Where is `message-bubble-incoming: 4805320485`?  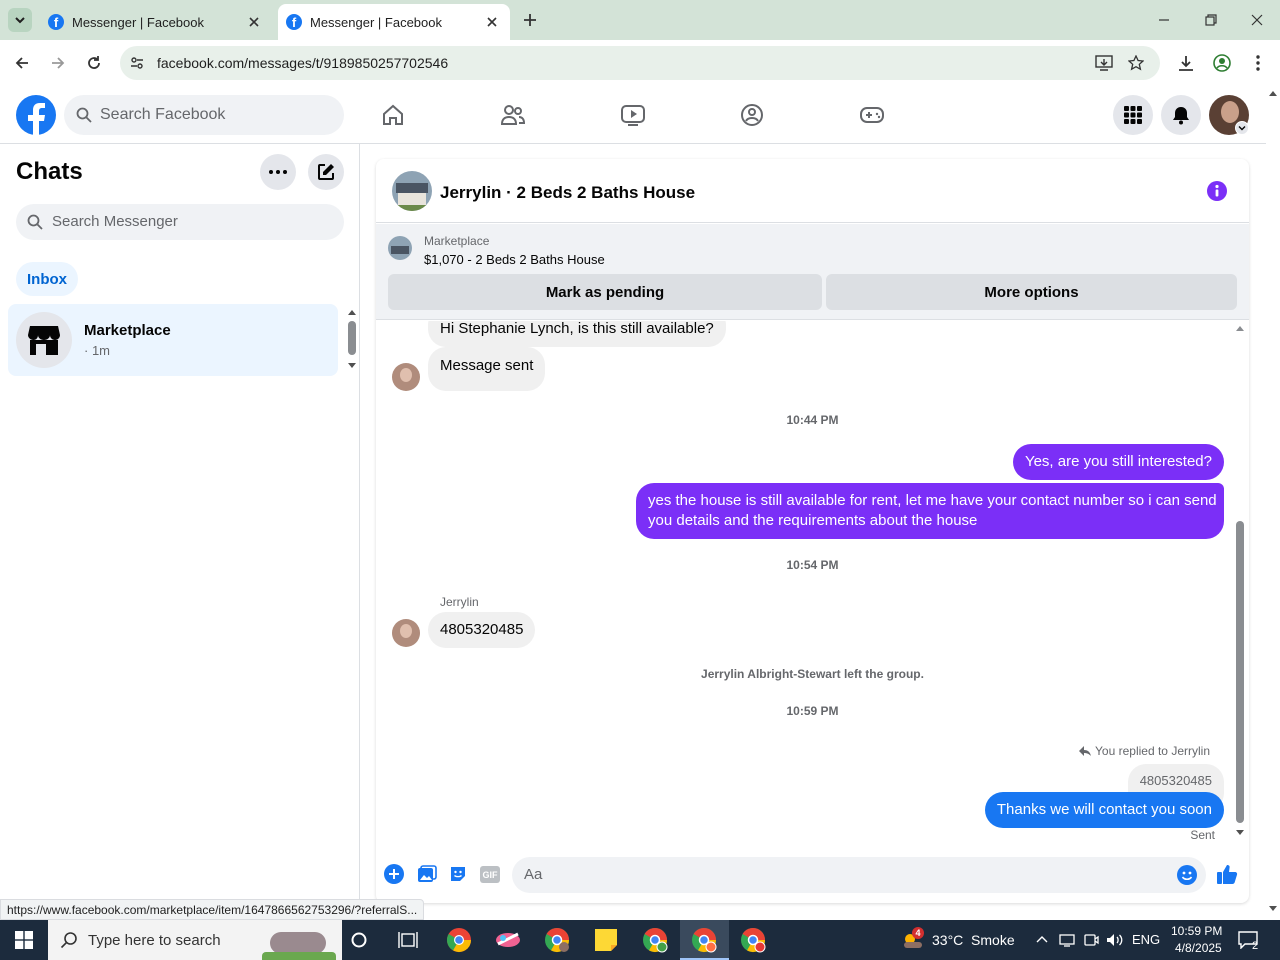
message-bubble-incoming: 4805320485 is located at coordinates (482, 630).